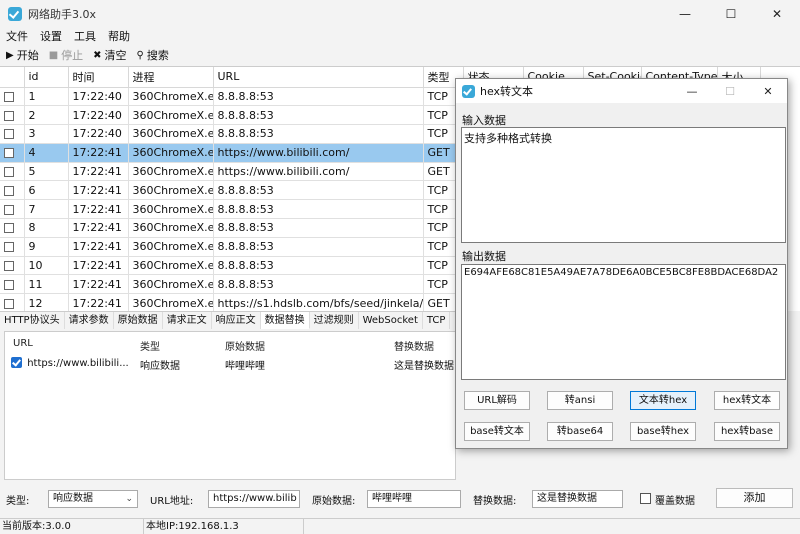  I want to click on url-input: https://www.bilib, so click(254, 499).